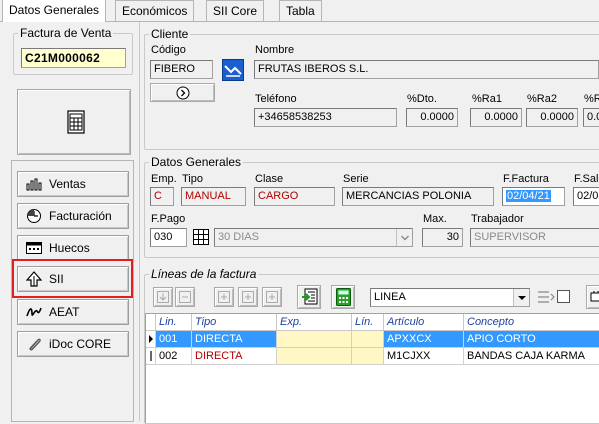 The width and height of the screenshot is (599, 424). I want to click on r-field: 0.0000, so click(591, 117).